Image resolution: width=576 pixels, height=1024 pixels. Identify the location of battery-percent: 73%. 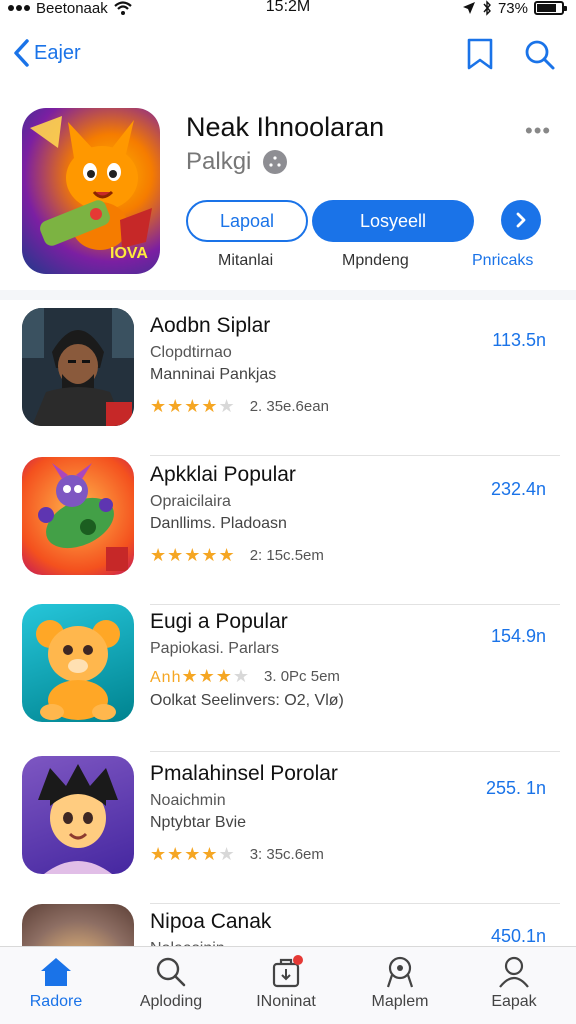
(512, 8).